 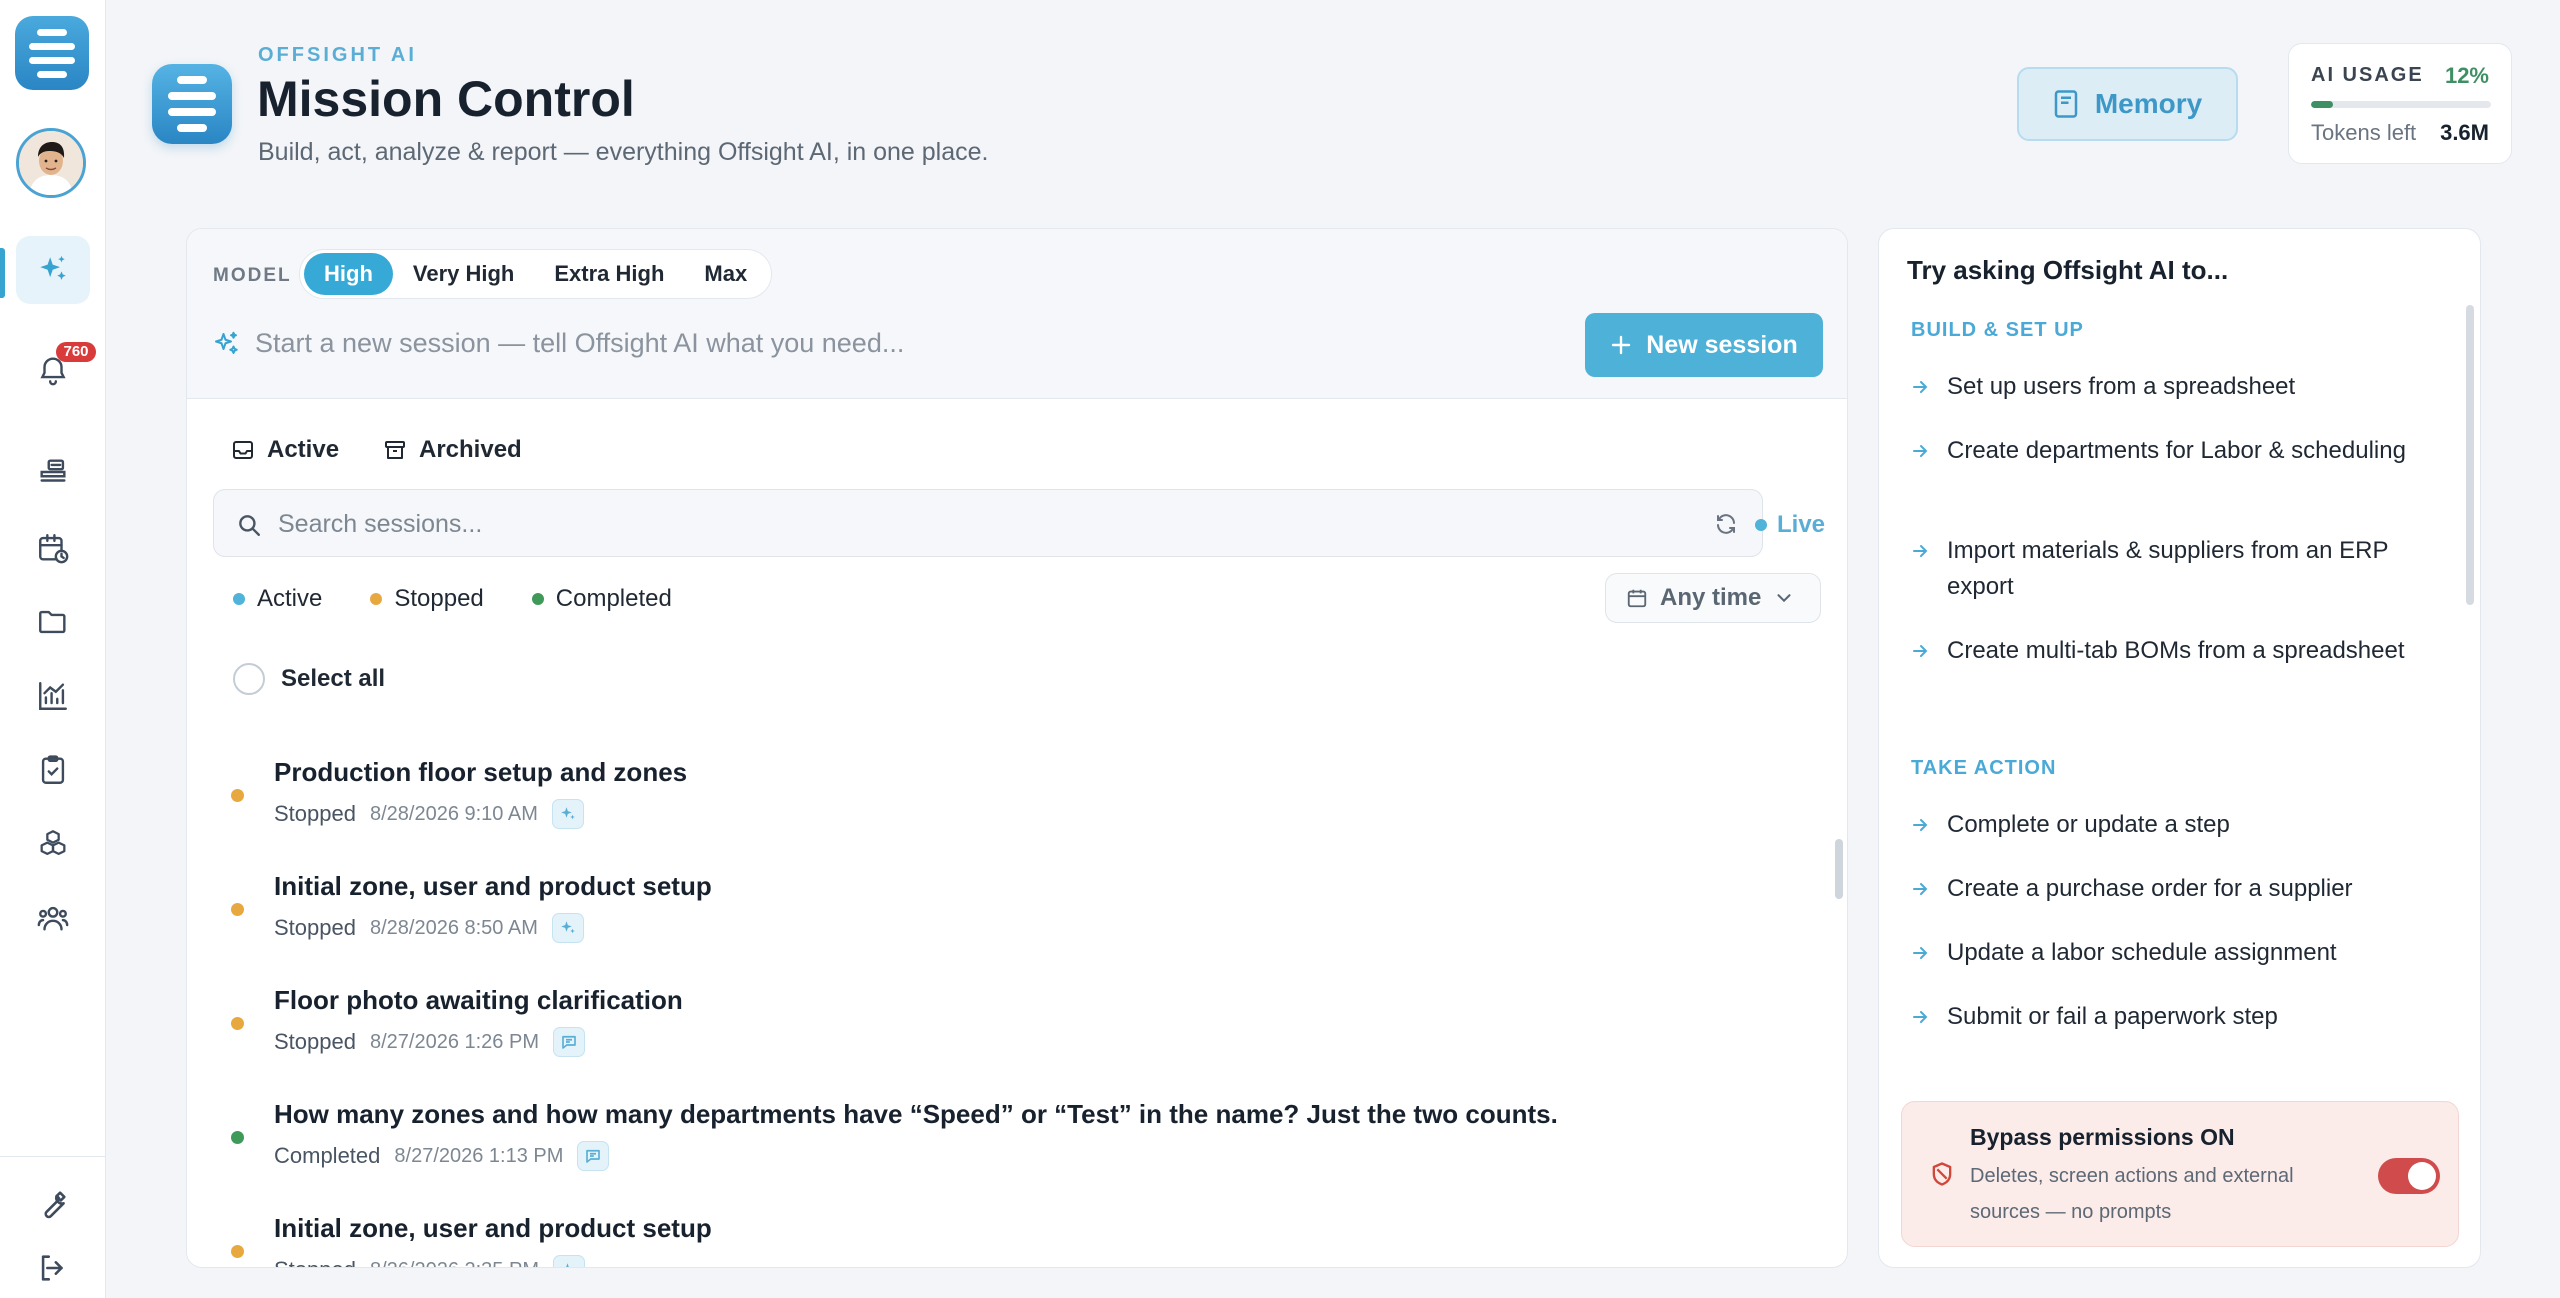 What do you see at coordinates (2066, 104) in the screenshot?
I see `book-icon` at bounding box center [2066, 104].